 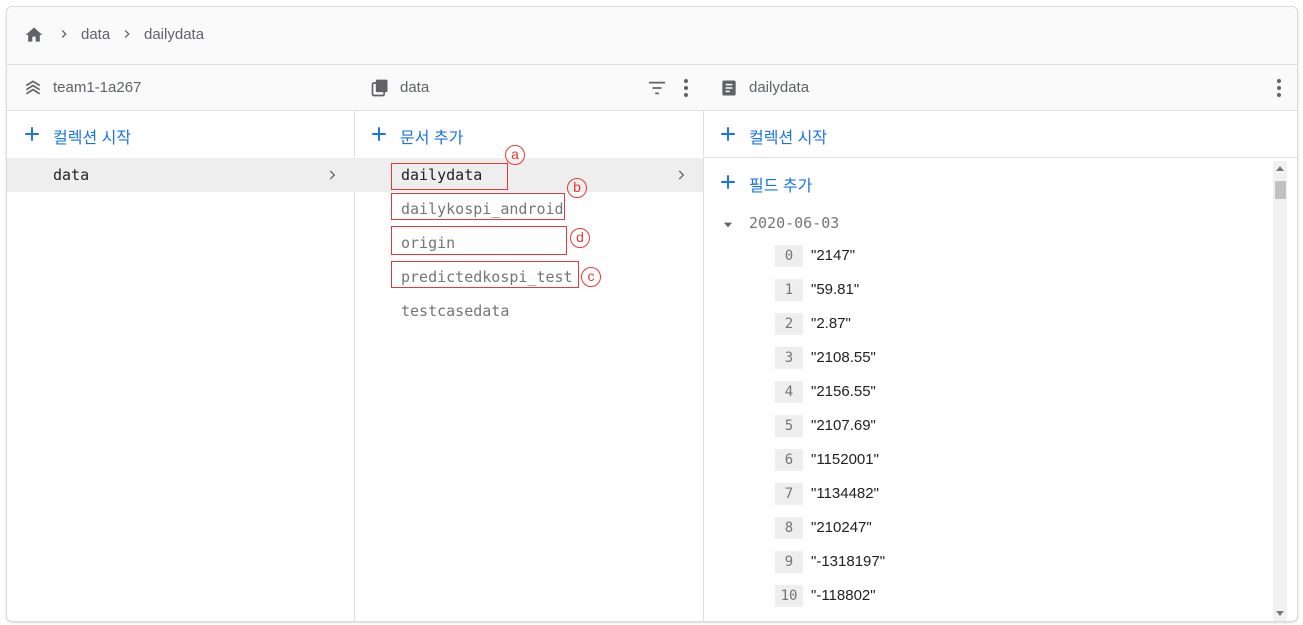 What do you see at coordinates (789, 290) in the screenshot?
I see `field-entry-index: 1` at bounding box center [789, 290].